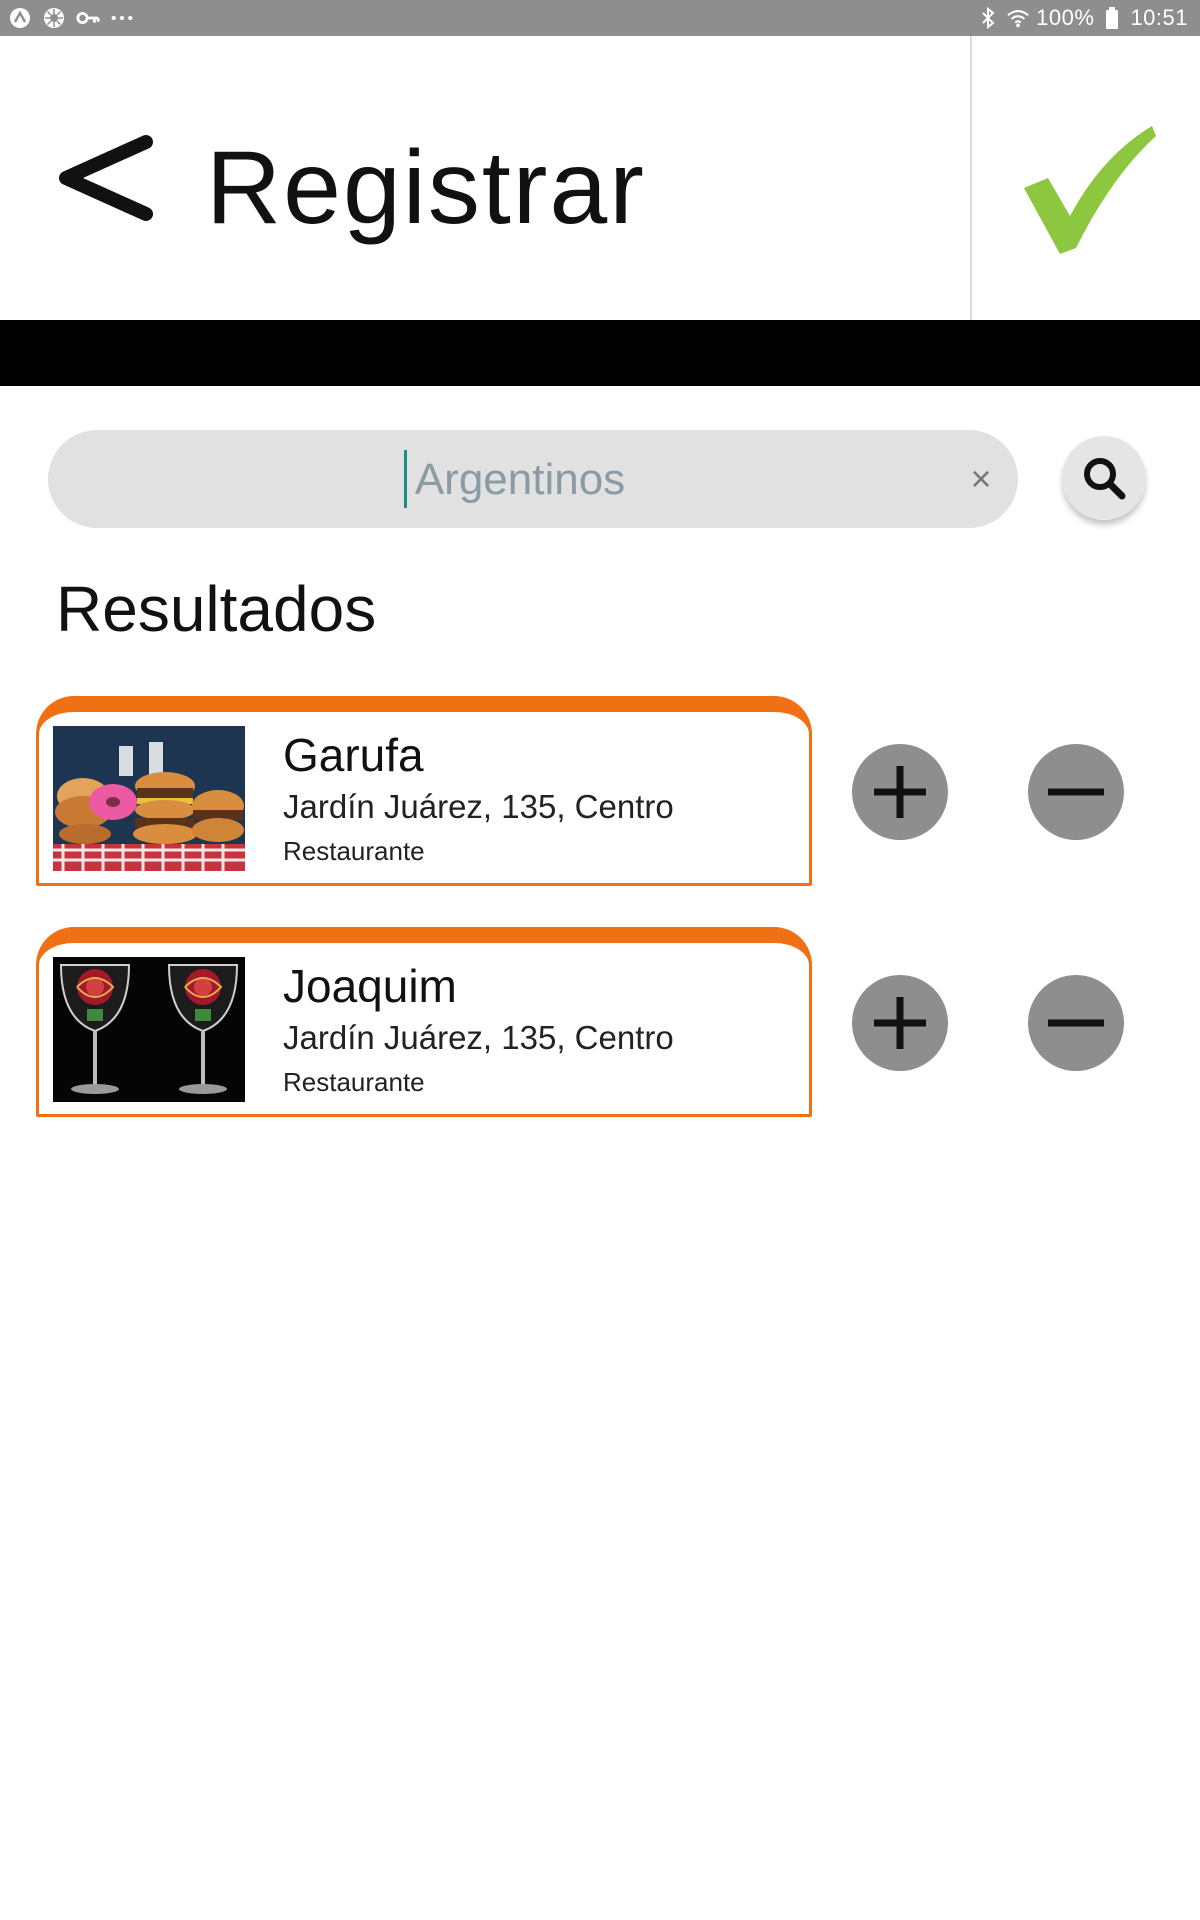  I want to click on settings-wheel-icon, so click(54, 18).